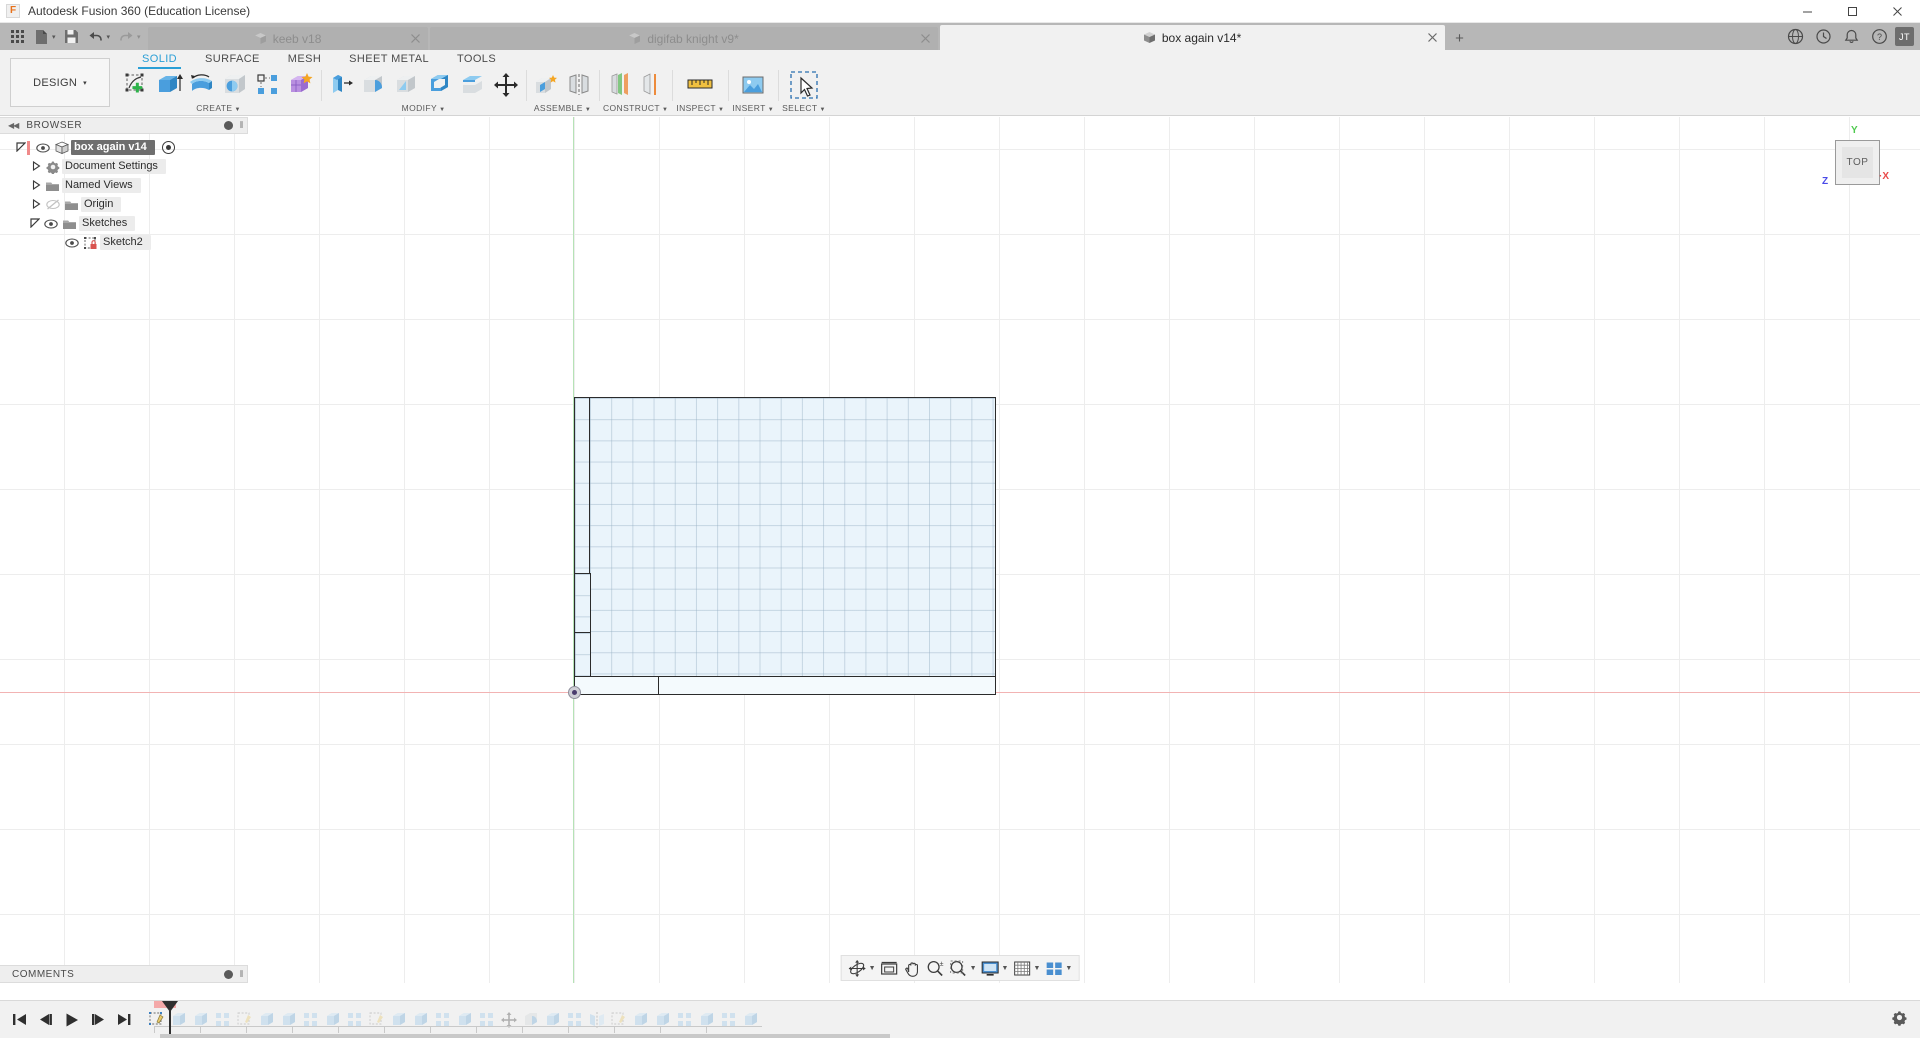  What do you see at coordinates (579, 85) in the screenshot?
I see `joint-icon` at bounding box center [579, 85].